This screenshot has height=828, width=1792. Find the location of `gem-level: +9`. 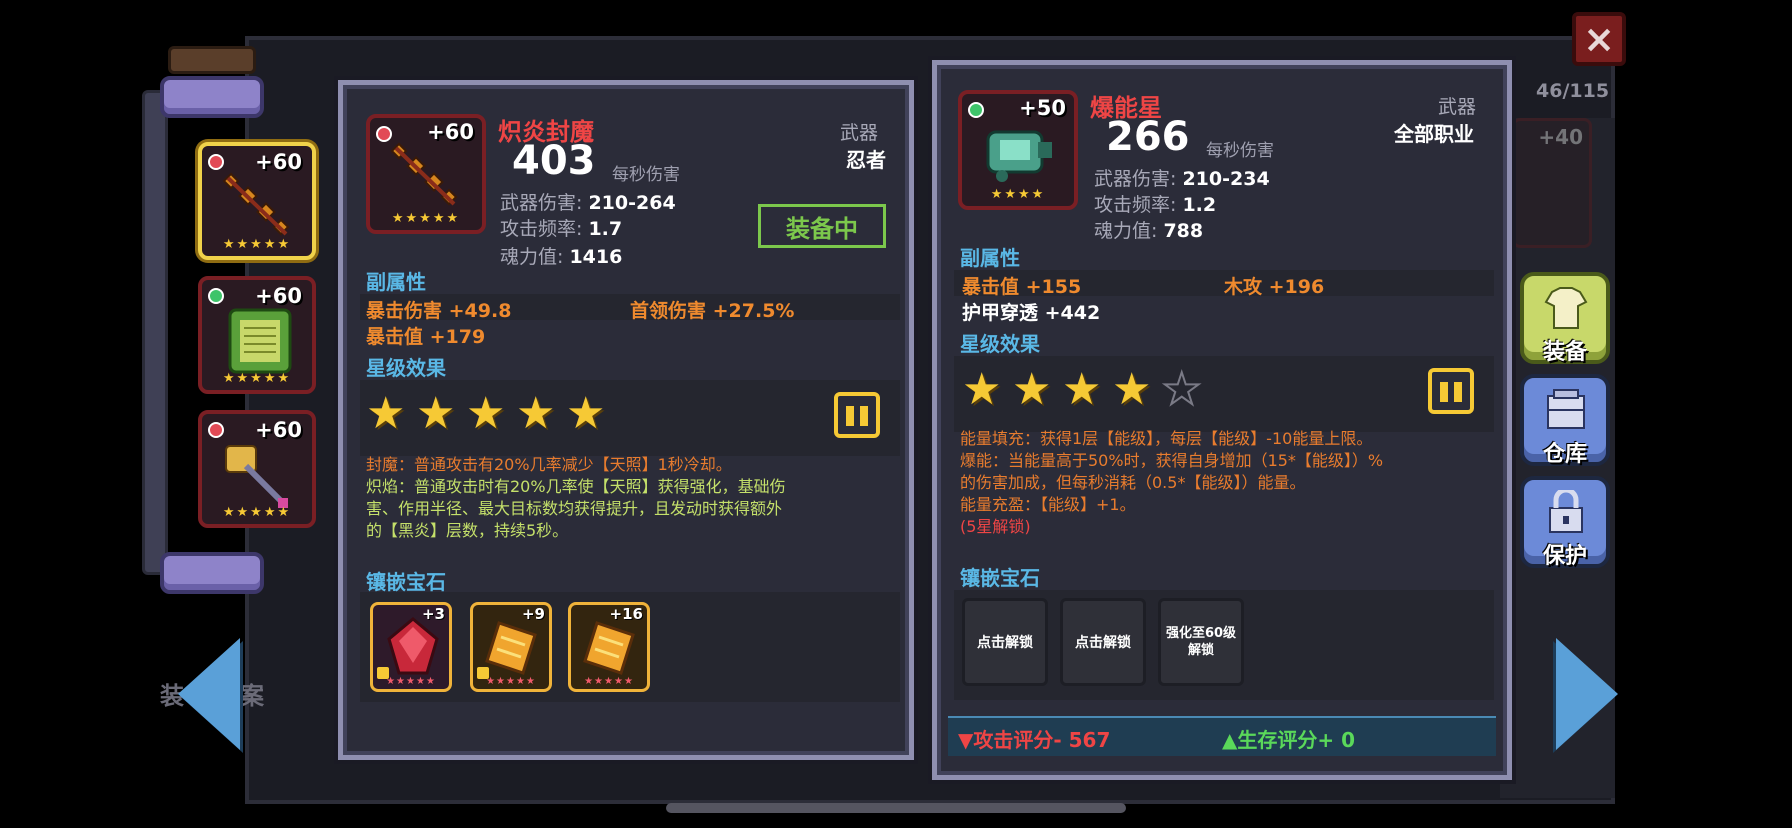

gem-level: +9 is located at coordinates (533, 614).